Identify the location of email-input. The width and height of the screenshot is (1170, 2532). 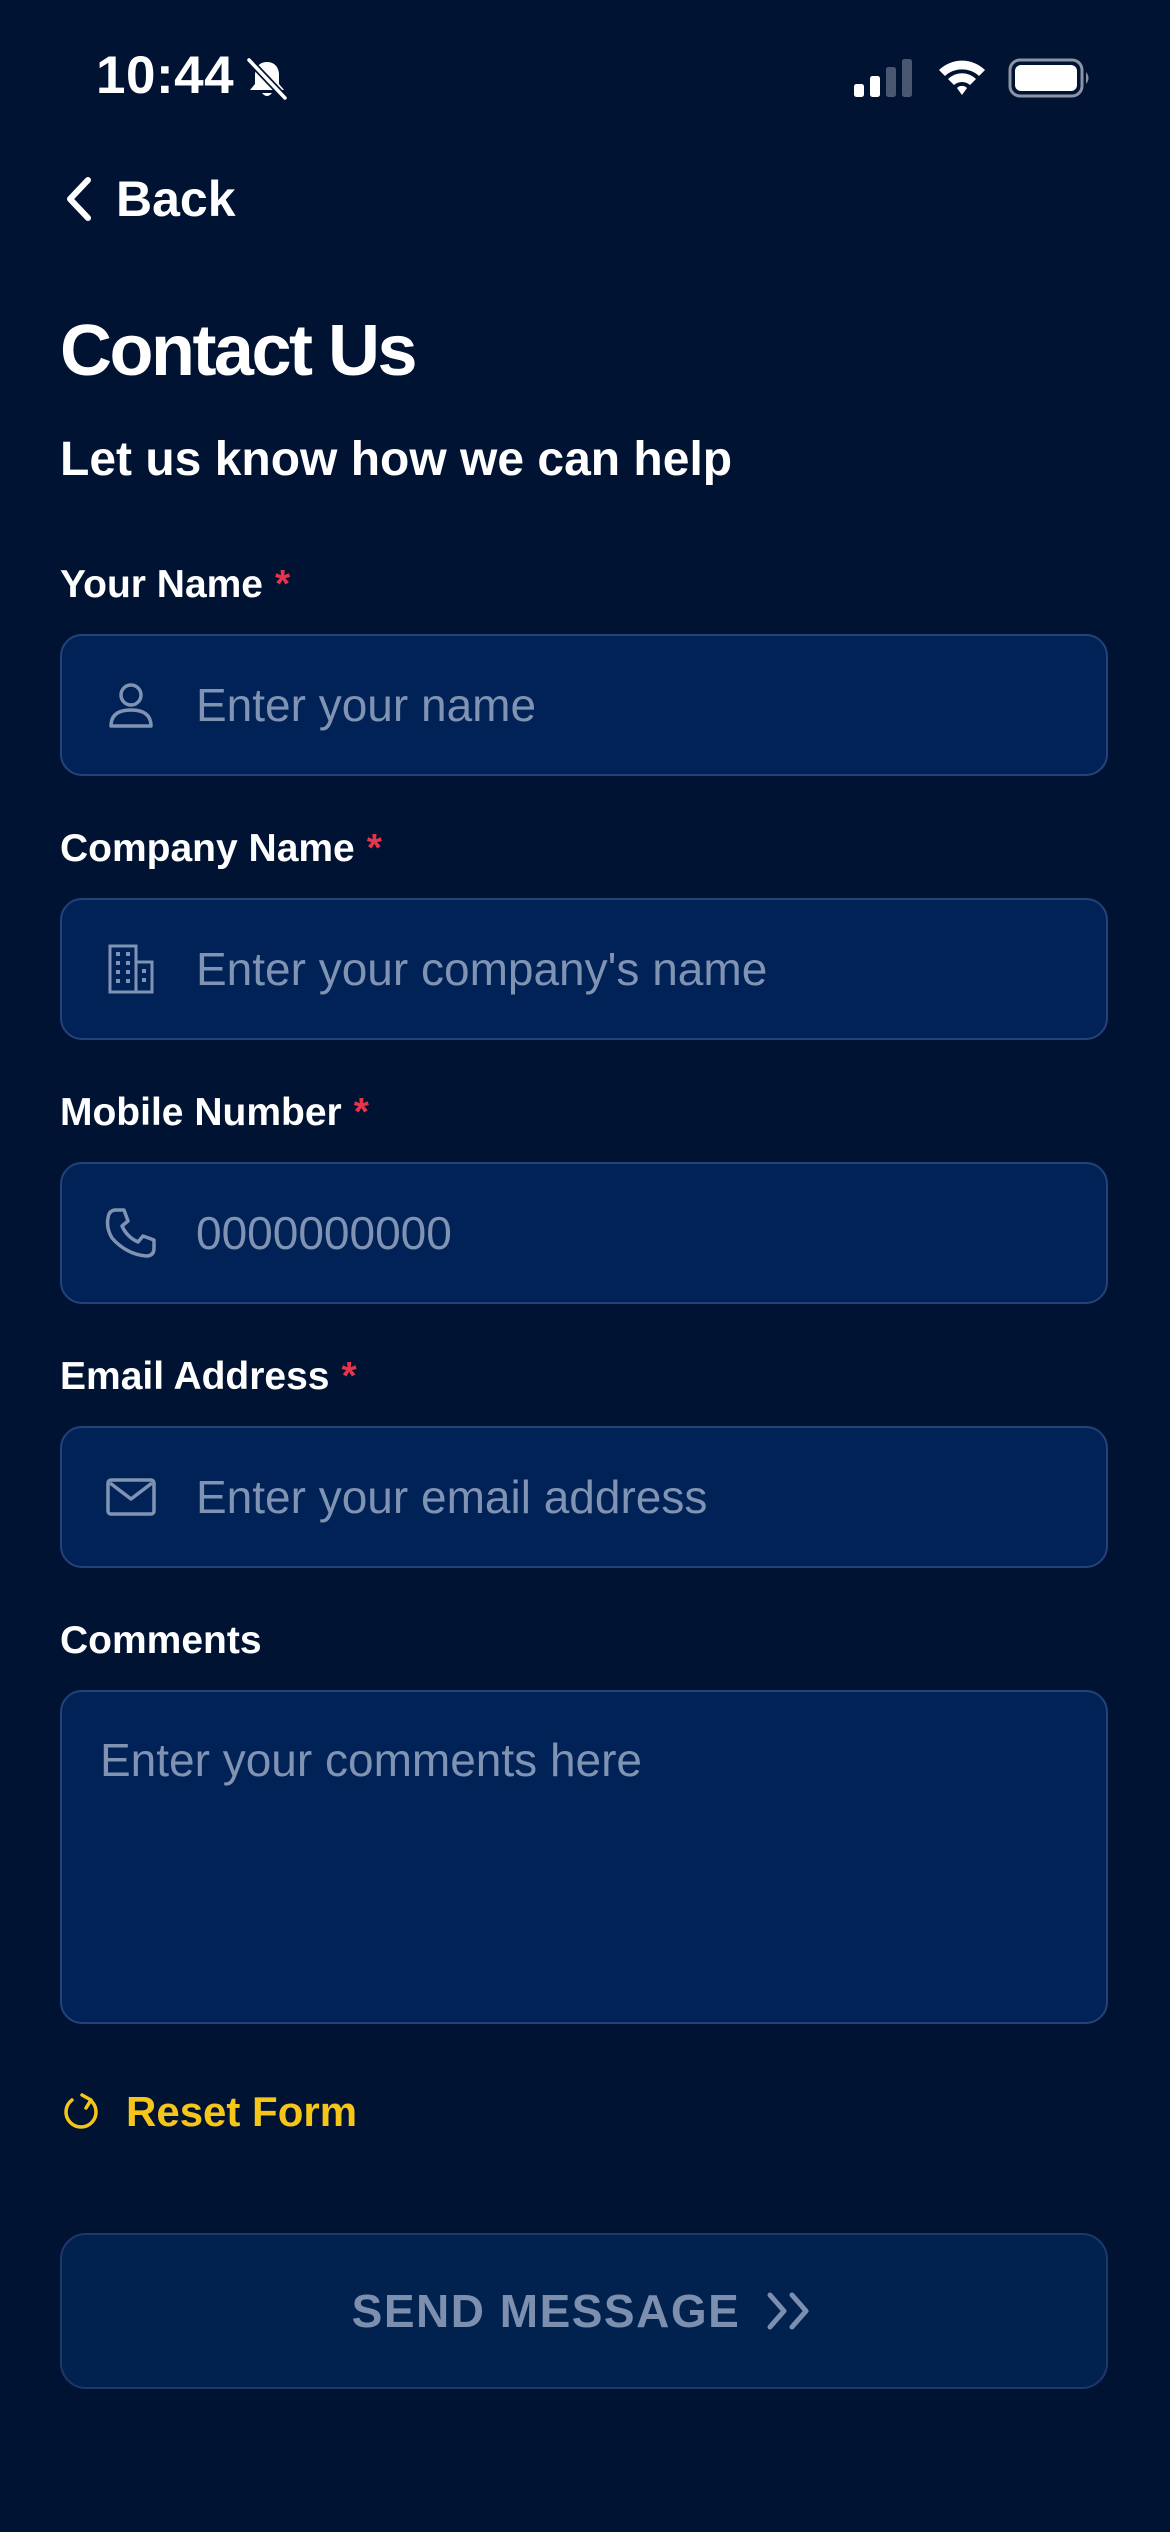
(651, 1497).